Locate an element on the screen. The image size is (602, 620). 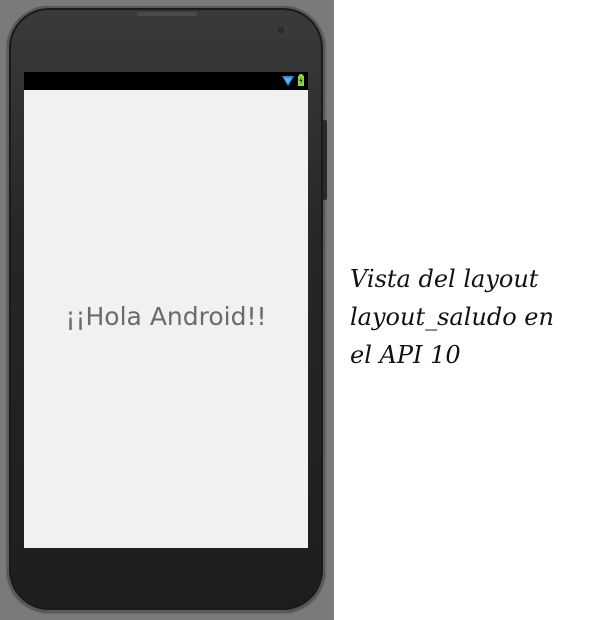
caption-line-3: el API 10 is located at coordinates (405, 355).